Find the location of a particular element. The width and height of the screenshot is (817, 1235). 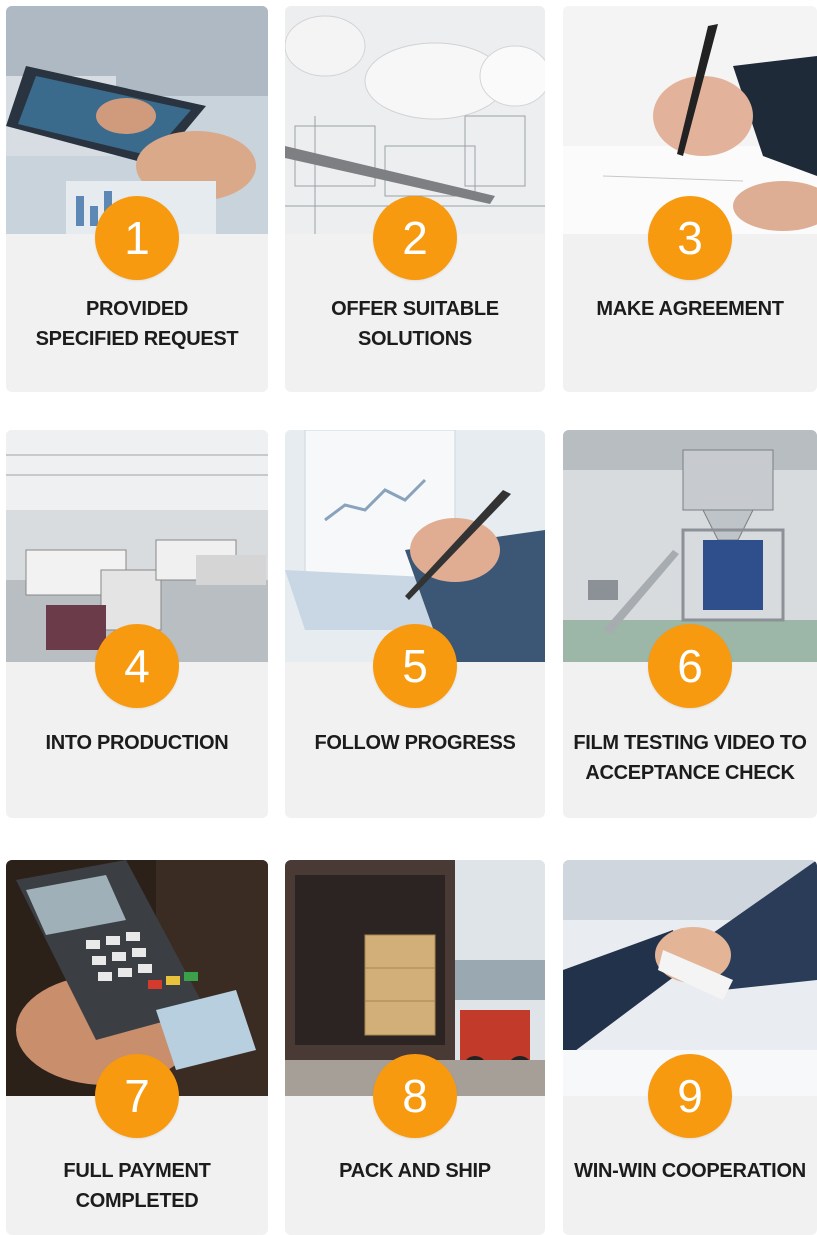

step-title: PACK AND SHIP is located at coordinates (415, 1171).